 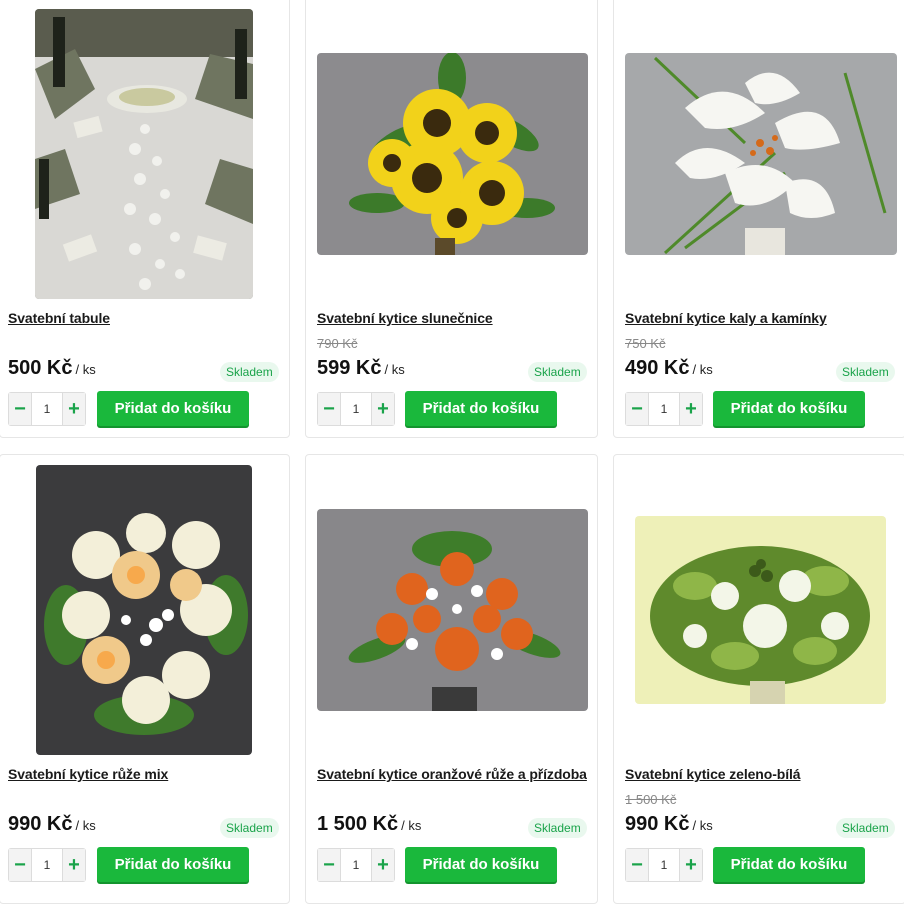 I want to click on product-title: Svatební kytice slunečnice, so click(x=405, y=318).